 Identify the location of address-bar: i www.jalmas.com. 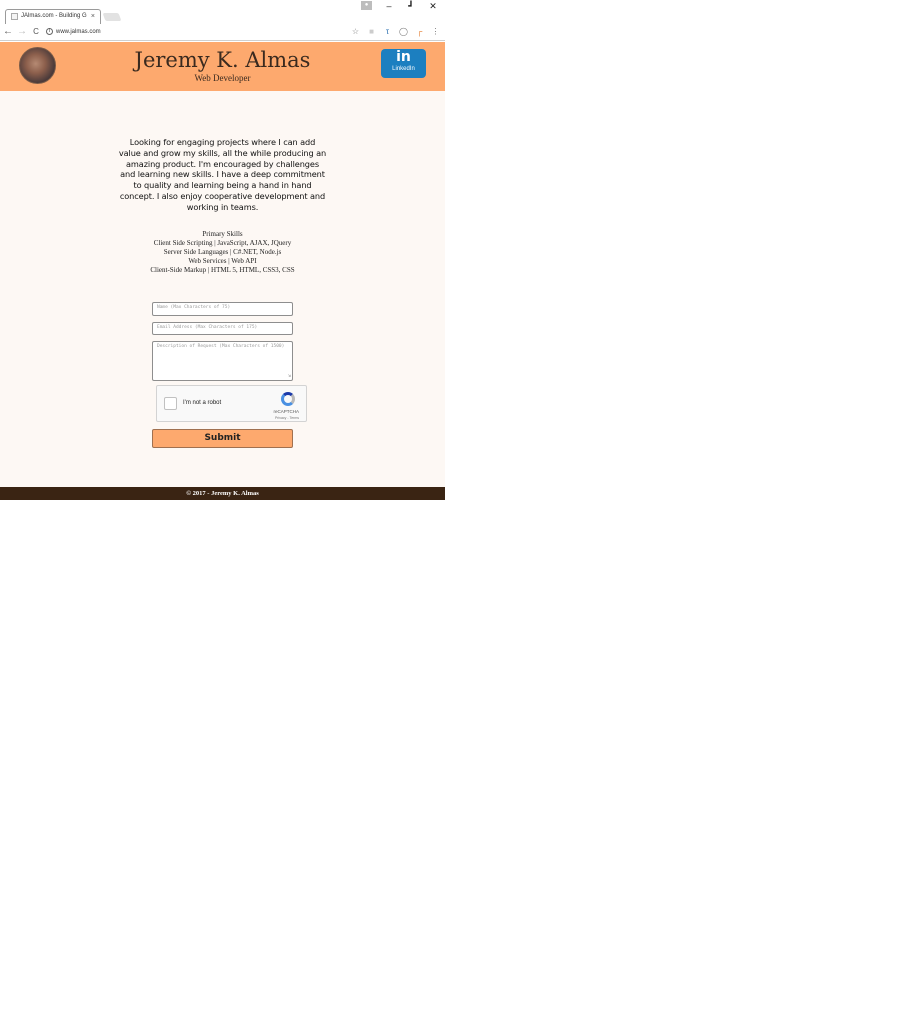
(205, 32).